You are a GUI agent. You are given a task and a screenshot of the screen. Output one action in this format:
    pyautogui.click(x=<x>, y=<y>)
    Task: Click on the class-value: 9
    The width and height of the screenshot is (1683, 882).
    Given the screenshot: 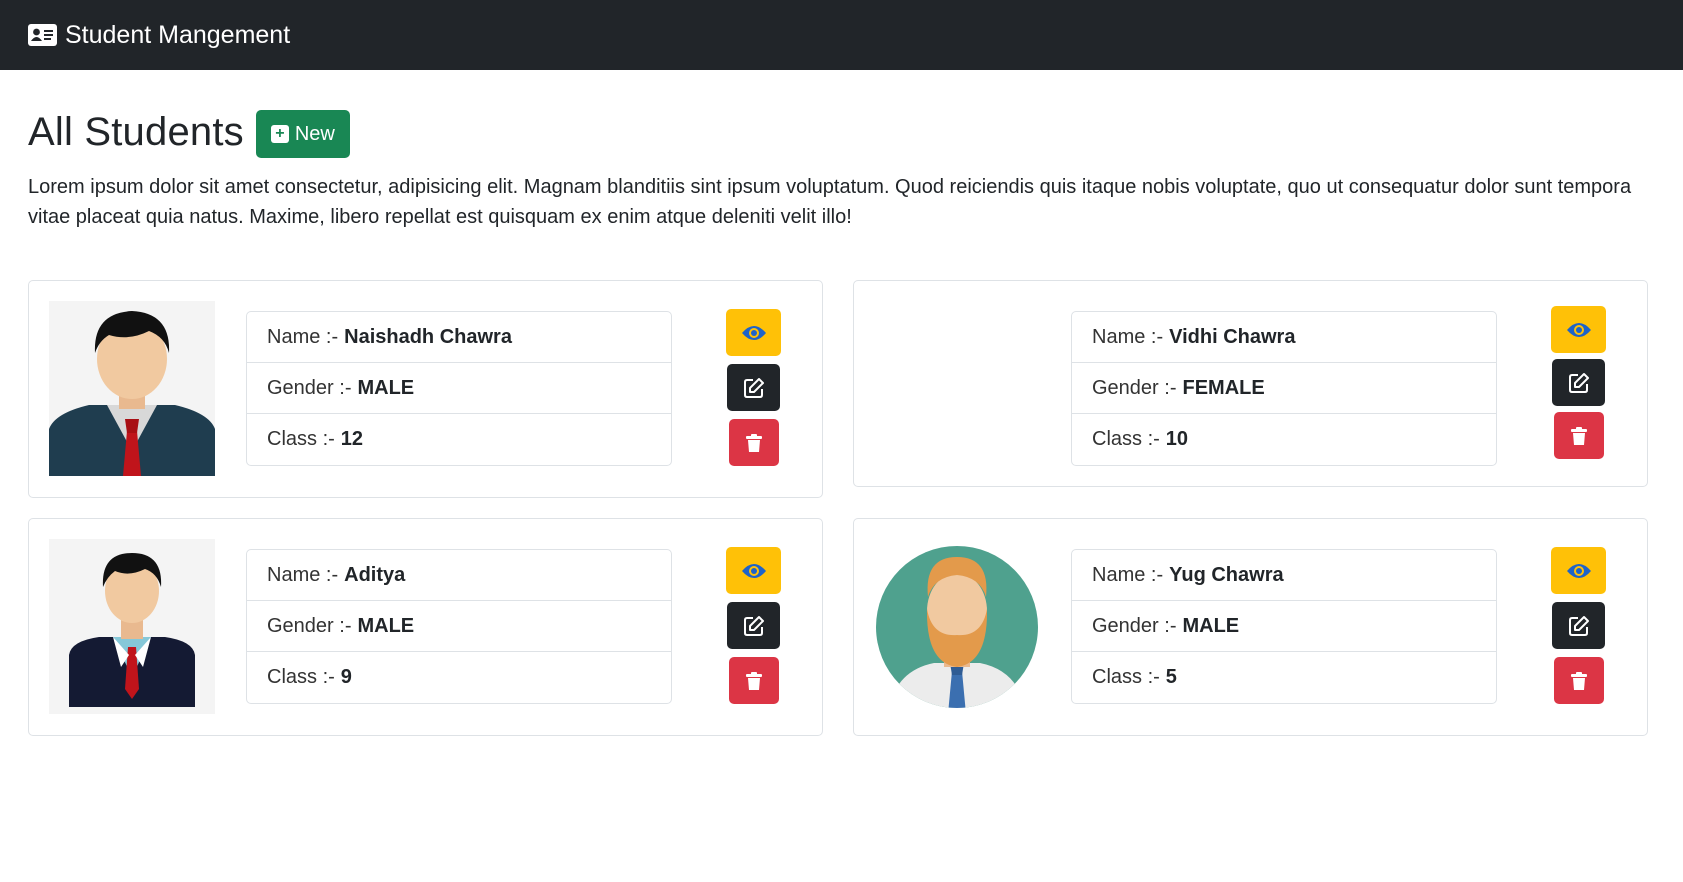 What is the action you would take?
    pyautogui.click(x=346, y=677)
    